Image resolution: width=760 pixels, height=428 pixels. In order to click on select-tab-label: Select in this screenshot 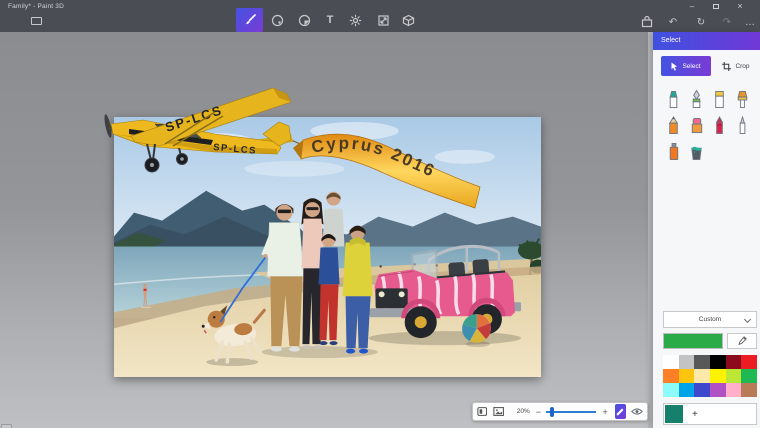, I will do `click(691, 66)`.